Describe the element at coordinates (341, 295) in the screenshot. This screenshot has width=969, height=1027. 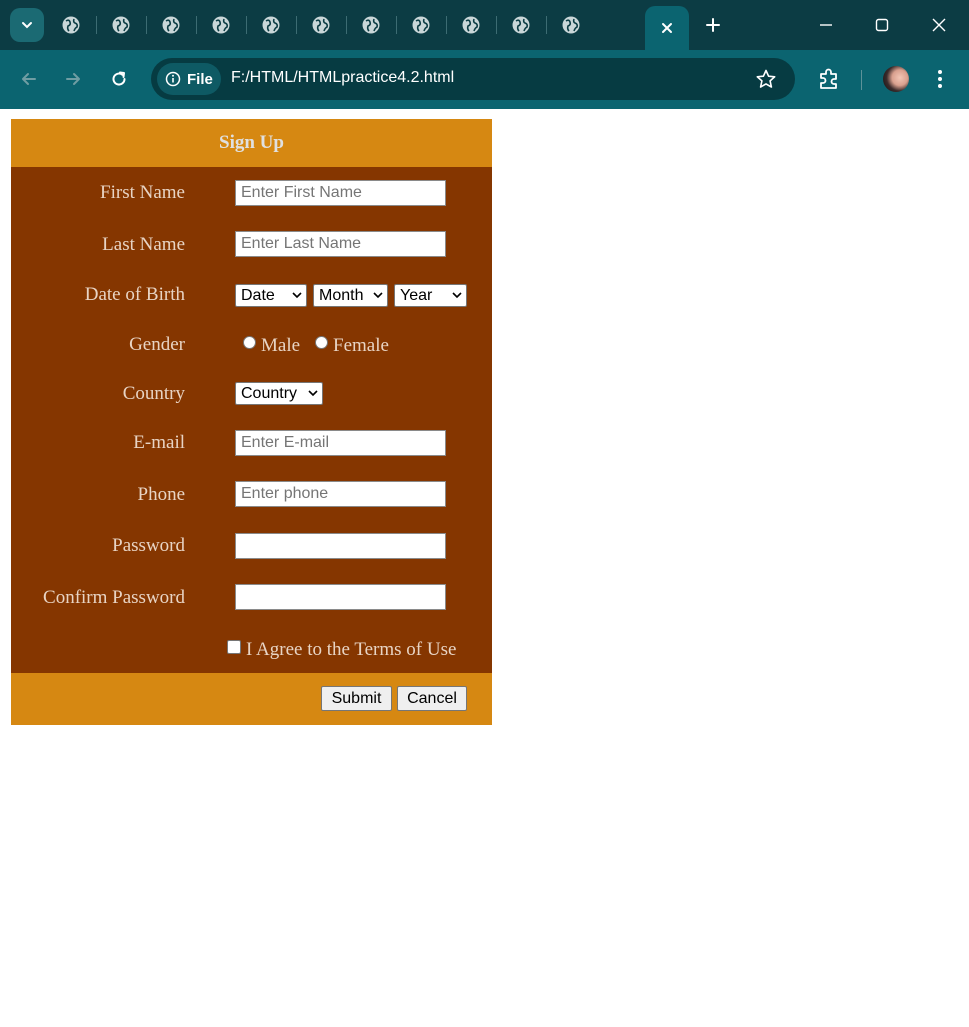
I see `dob-month-value: Month` at that location.